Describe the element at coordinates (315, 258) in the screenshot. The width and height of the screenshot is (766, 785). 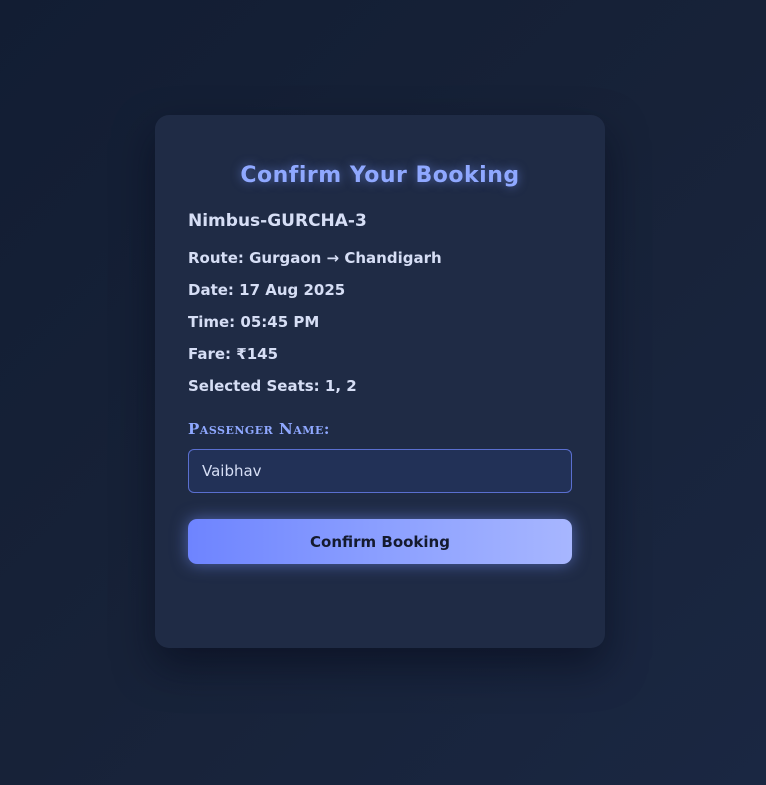
I see `route-detail: Route: Gurgaon → Chandigarh` at that location.